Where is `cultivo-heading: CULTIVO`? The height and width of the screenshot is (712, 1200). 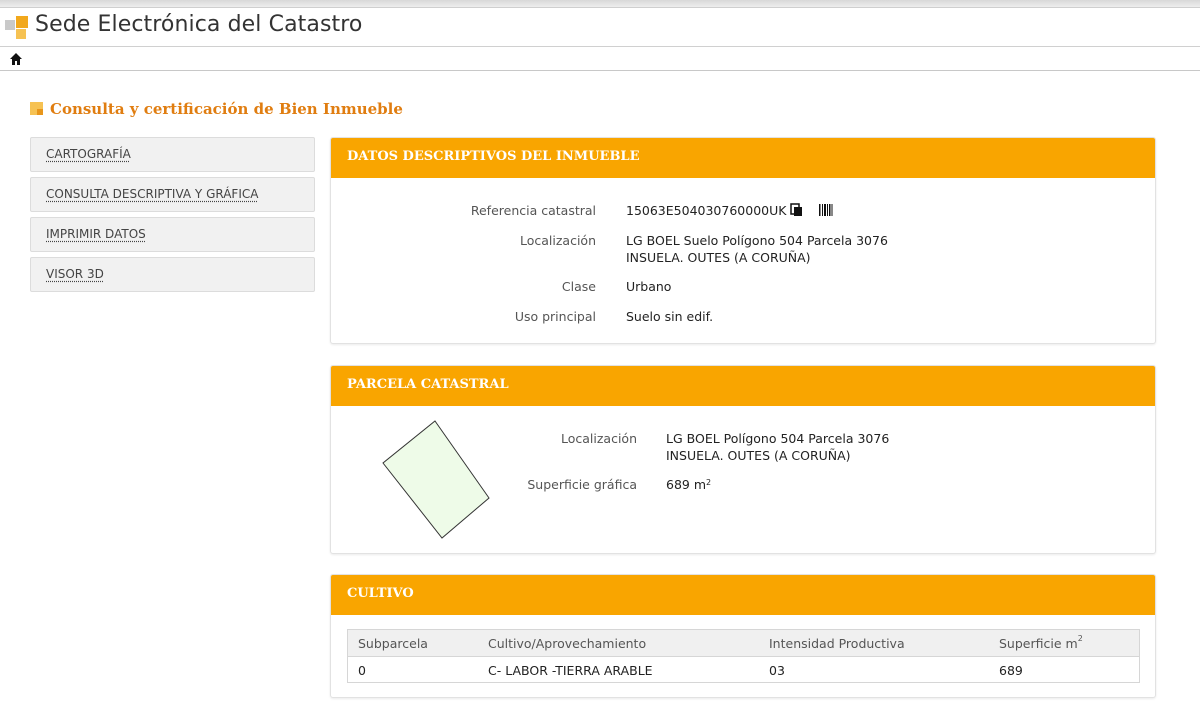 cultivo-heading: CULTIVO is located at coordinates (743, 595).